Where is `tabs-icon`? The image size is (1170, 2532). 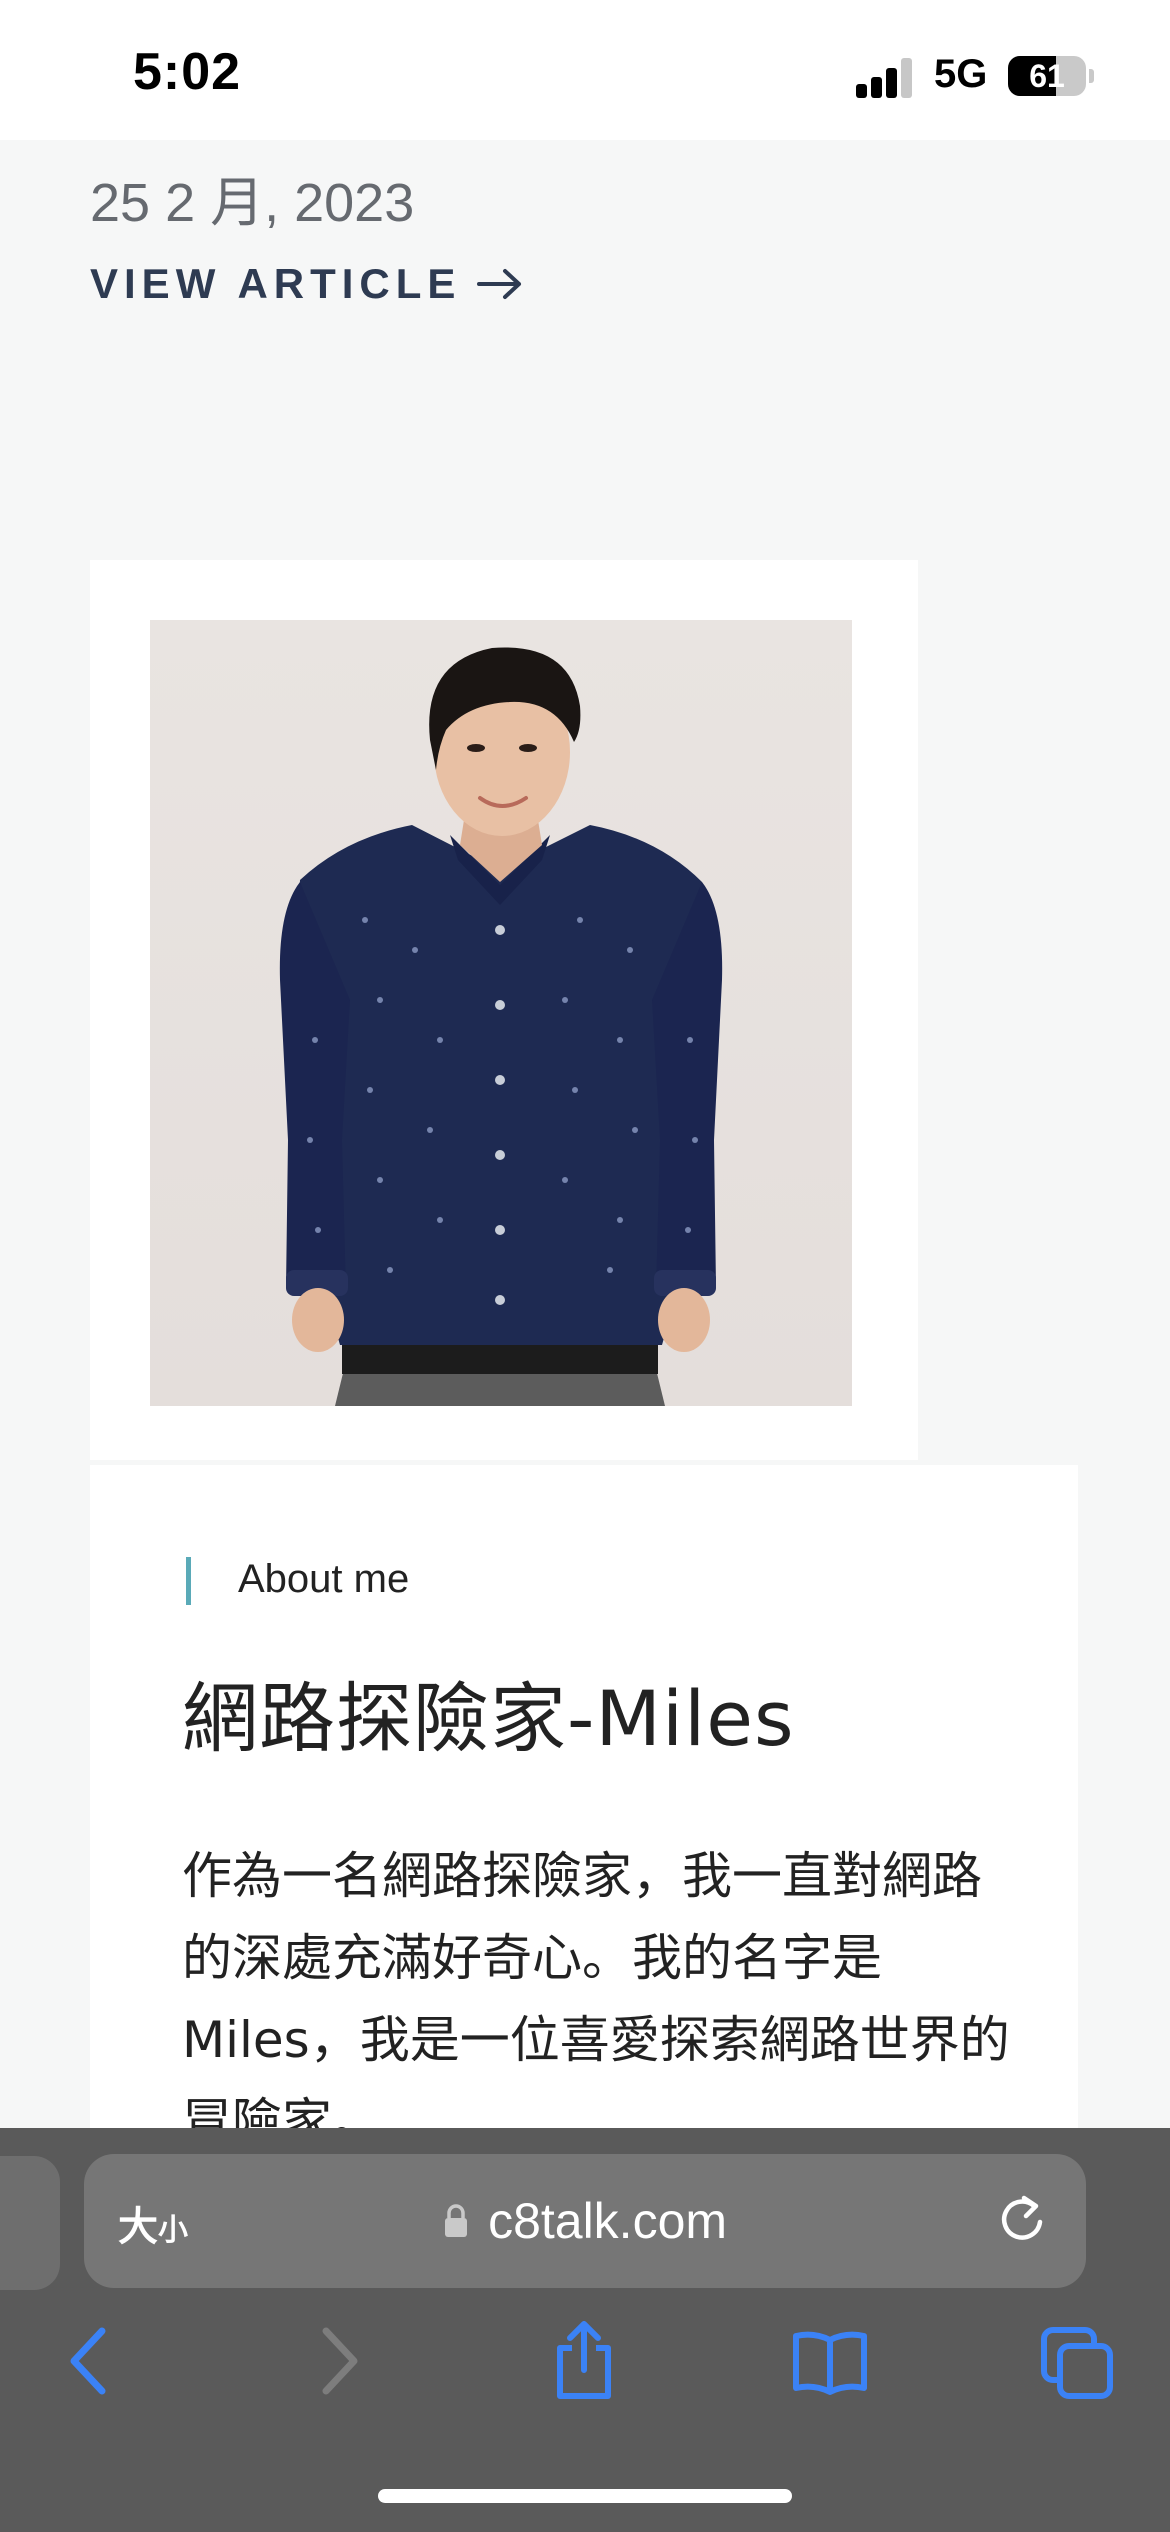 tabs-icon is located at coordinates (1078, 2363).